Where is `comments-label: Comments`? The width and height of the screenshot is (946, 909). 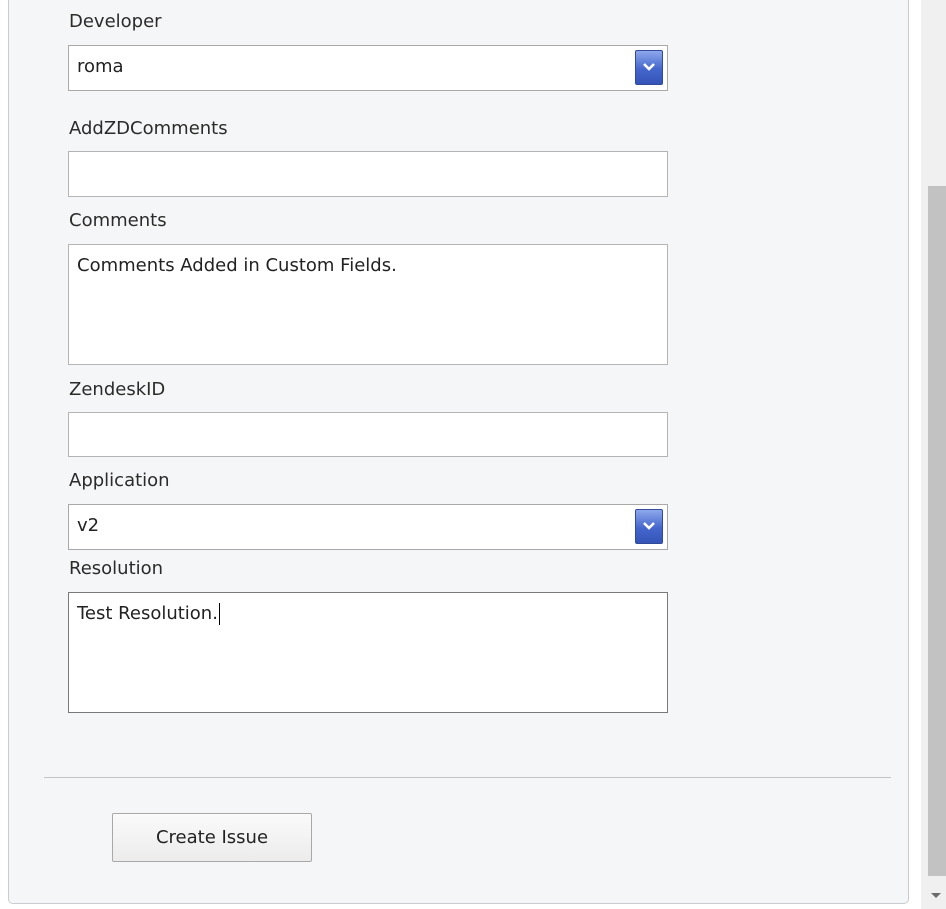 comments-label: Comments is located at coordinates (118, 220).